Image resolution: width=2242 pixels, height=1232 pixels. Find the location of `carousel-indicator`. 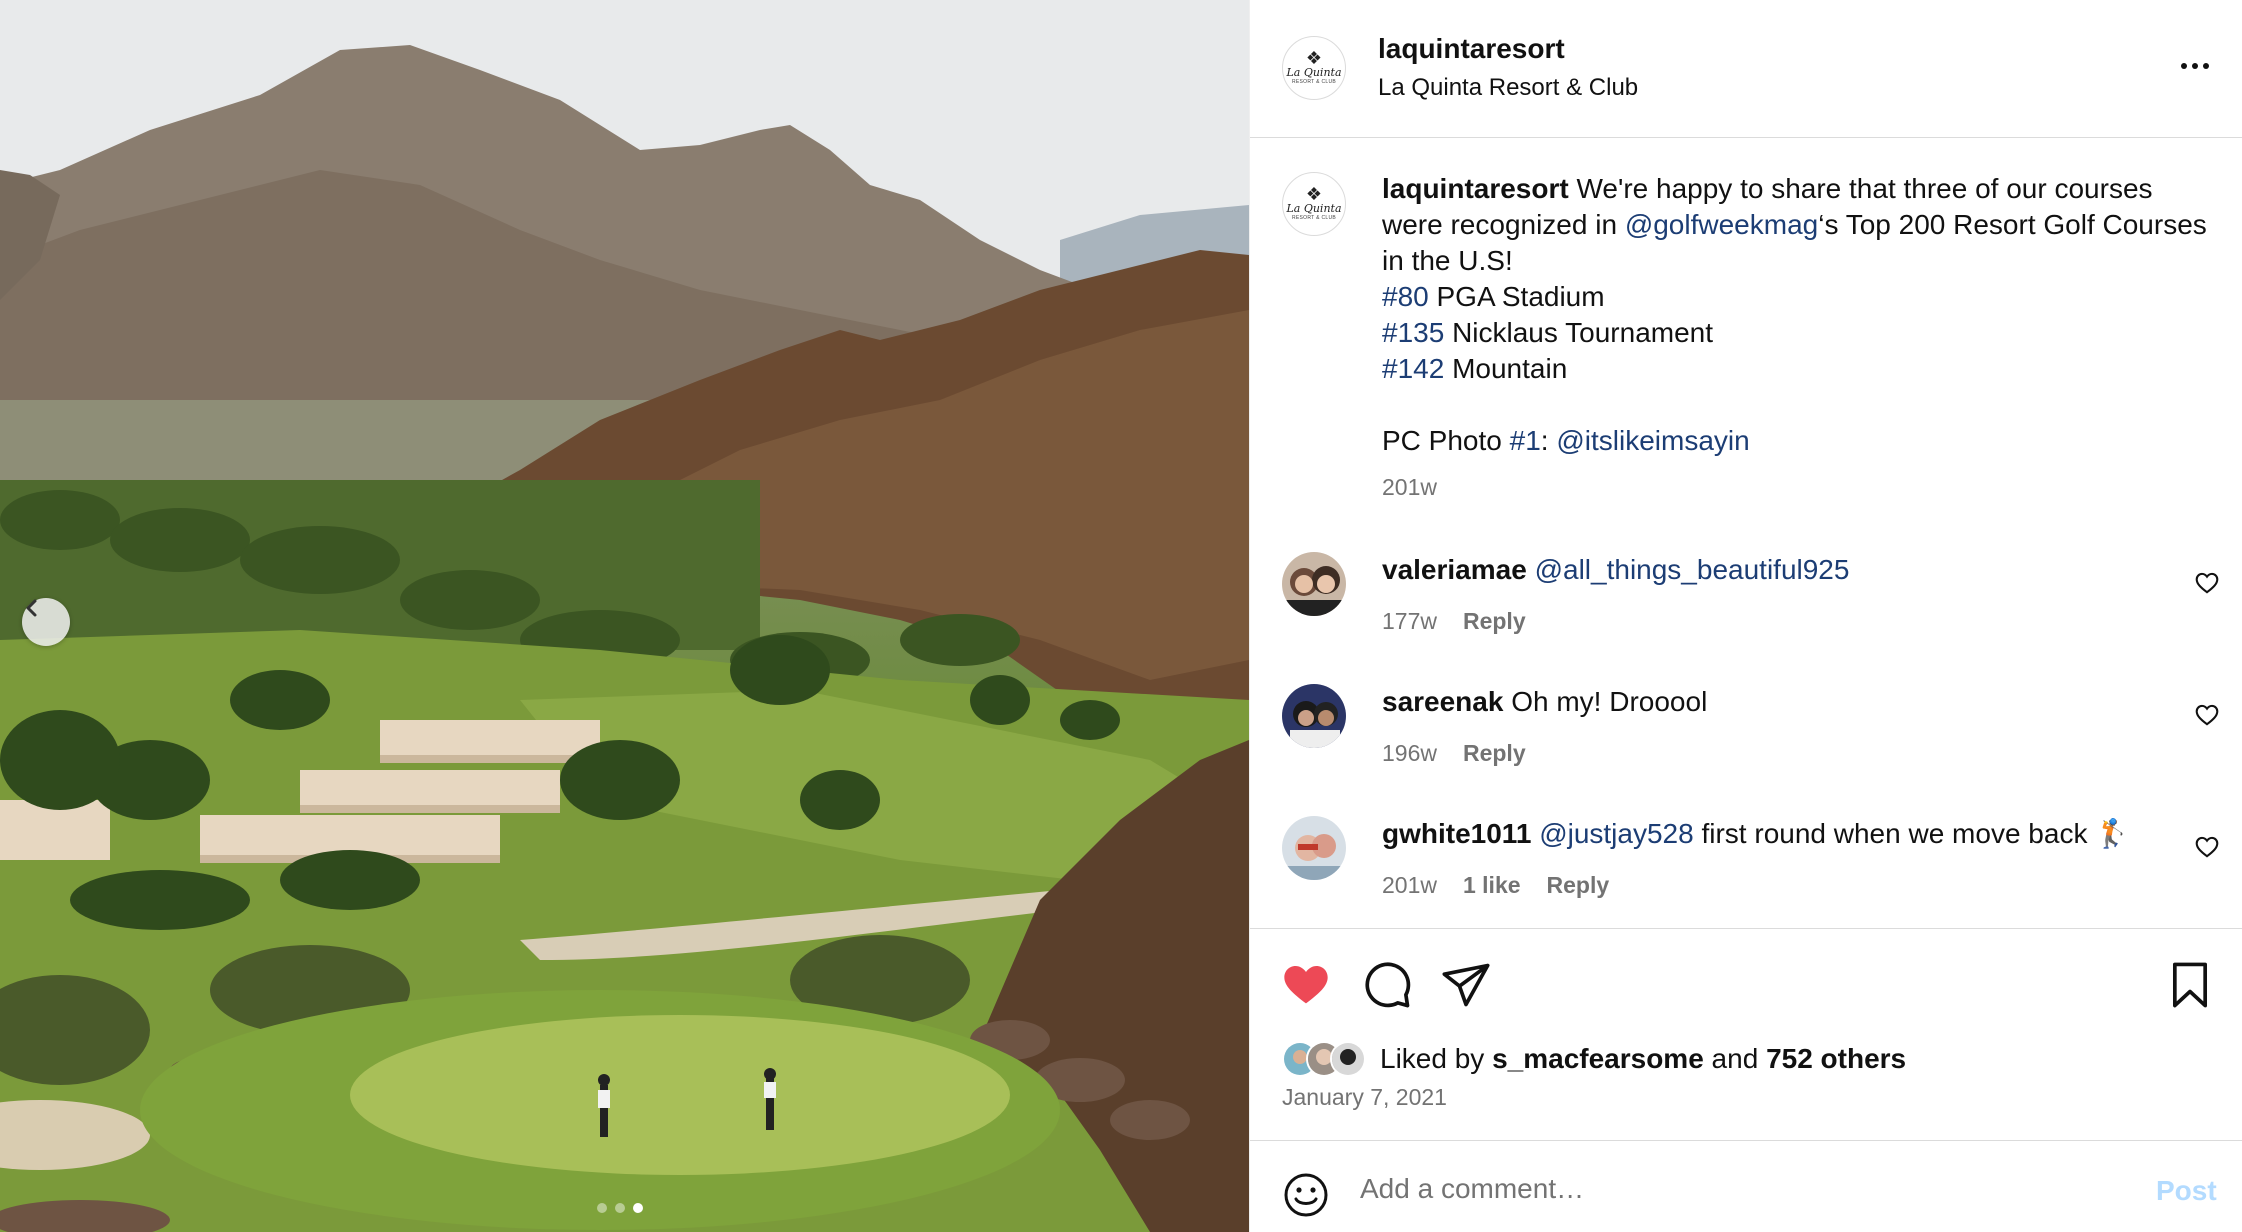

carousel-indicator is located at coordinates (620, 1208).